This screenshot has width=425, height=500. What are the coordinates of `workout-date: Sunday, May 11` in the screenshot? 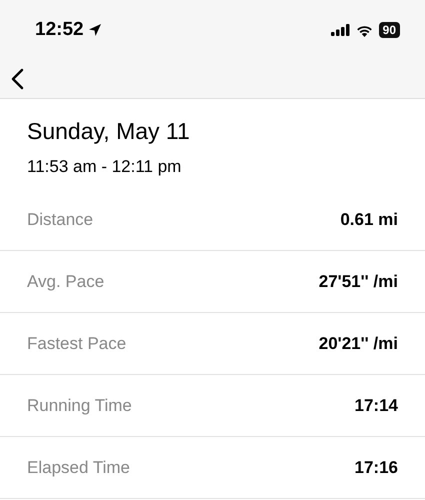 It's located at (109, 131).